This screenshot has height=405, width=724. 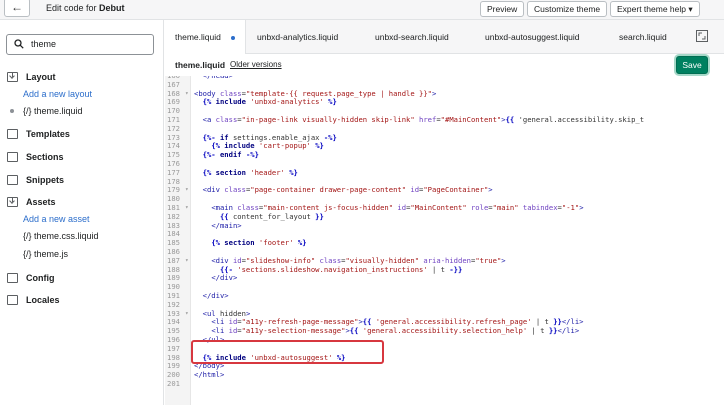 I want to click on assets-label: Assets, so click(x=41, y=202).